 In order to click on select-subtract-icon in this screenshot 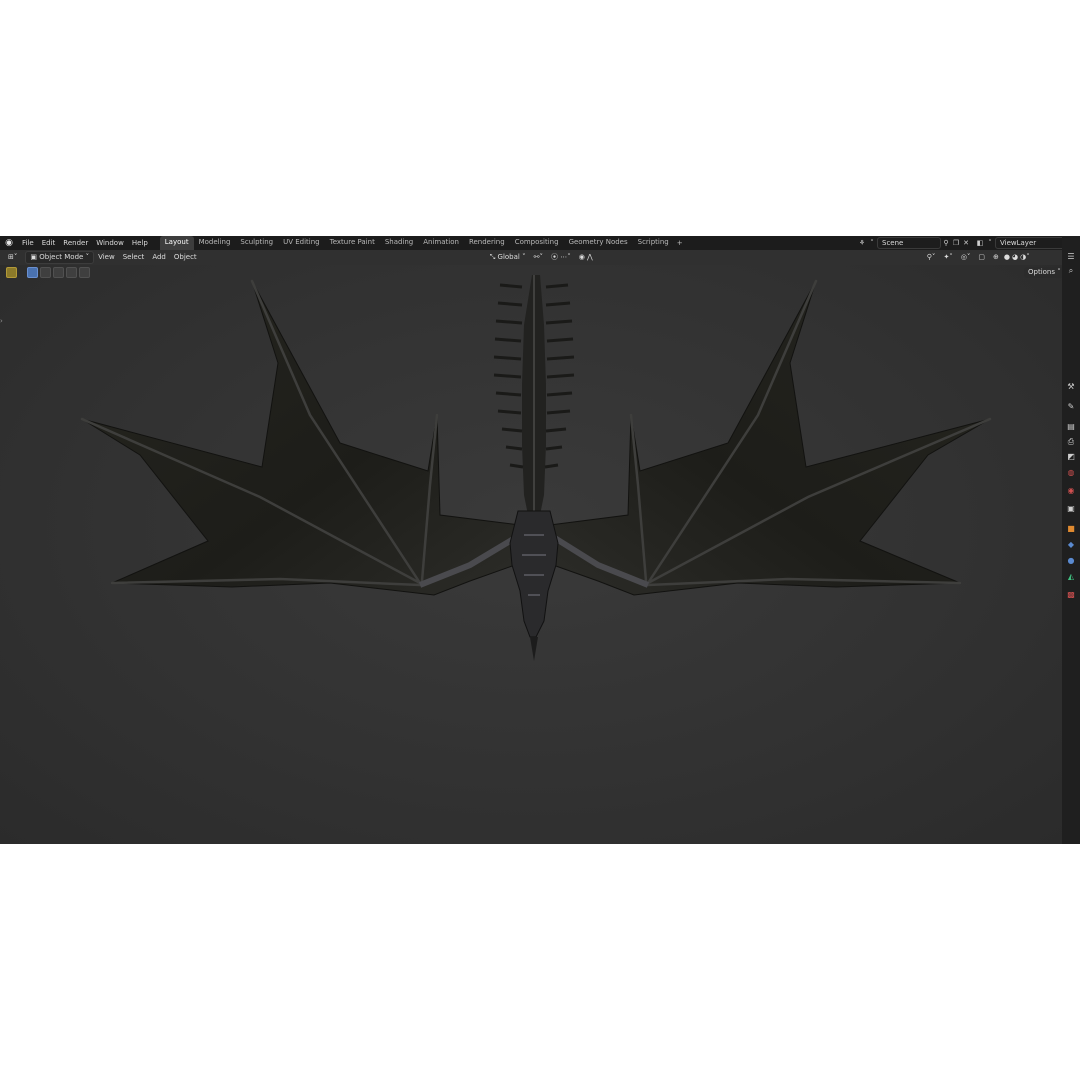, I will do `click(58, 272)`.